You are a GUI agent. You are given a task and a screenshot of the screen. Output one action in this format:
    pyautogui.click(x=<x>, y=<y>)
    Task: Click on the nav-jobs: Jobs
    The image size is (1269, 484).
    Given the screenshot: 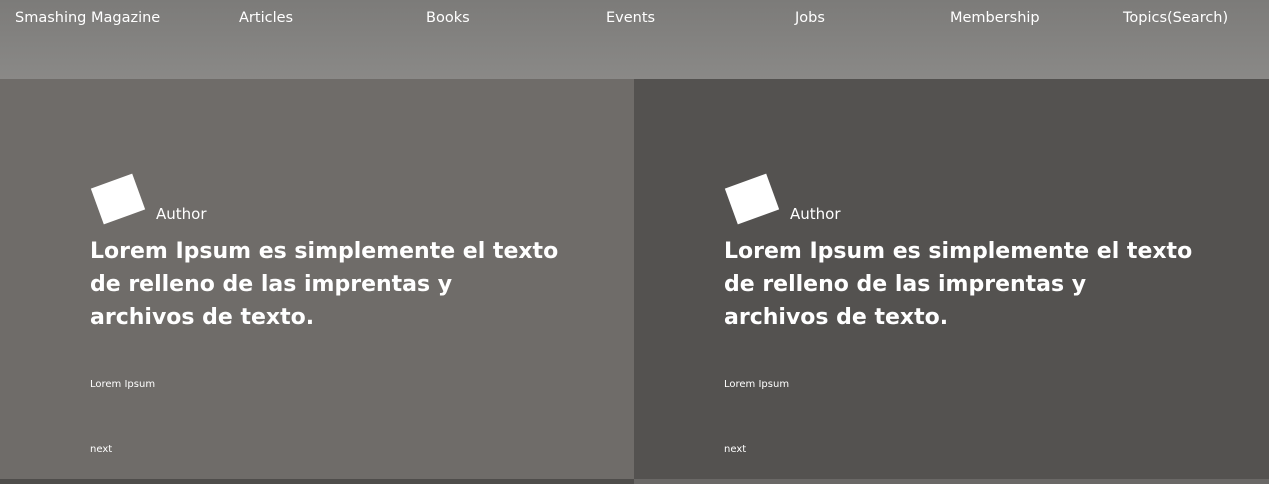 What is the action you would take?
    pyautogui.click(x=810, y=18)
    